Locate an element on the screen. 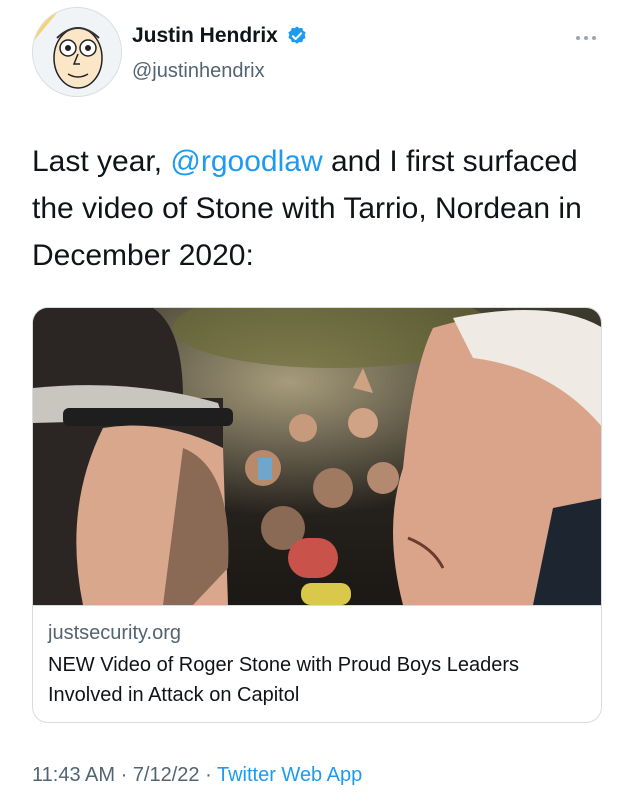 This screenshot has height=808, width=631. avatar is located at coordinates (77, 52).